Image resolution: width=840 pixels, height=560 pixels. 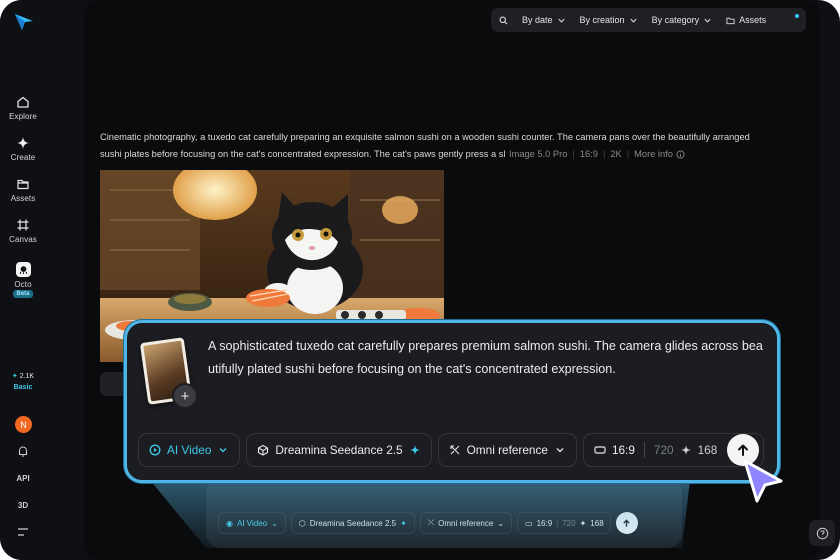 What do you see at coordinates (675, 20) in the screenshot?
I see `by-category-label: By category` at bounding box center [675, 20].